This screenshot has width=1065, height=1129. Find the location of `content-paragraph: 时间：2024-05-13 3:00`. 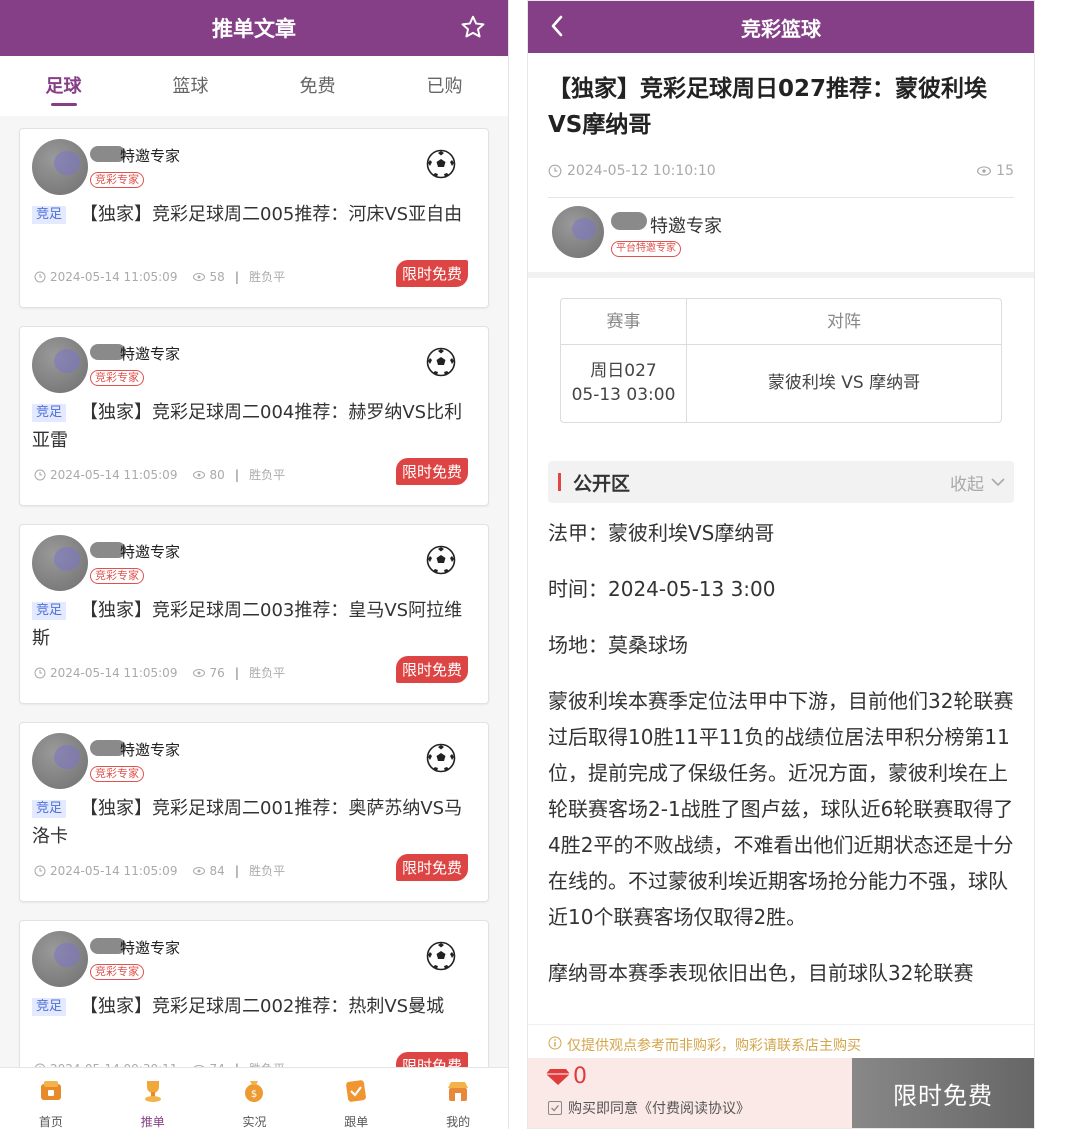

content-paragraph: 时间：2024-05-13 3:00 is located at coordinates (662, 589).